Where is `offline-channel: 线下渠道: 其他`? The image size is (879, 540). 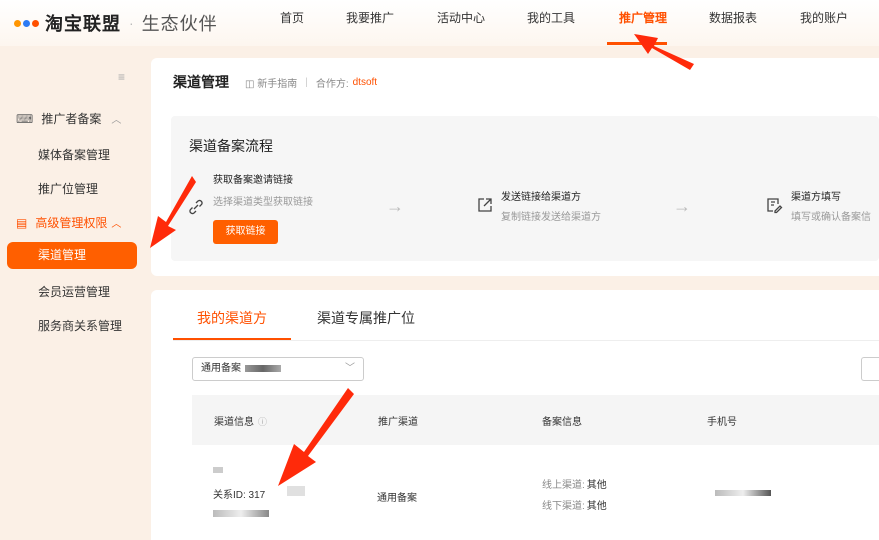
offline-channel: 线下渠道: 其他 is located at coordinates (574, 504).